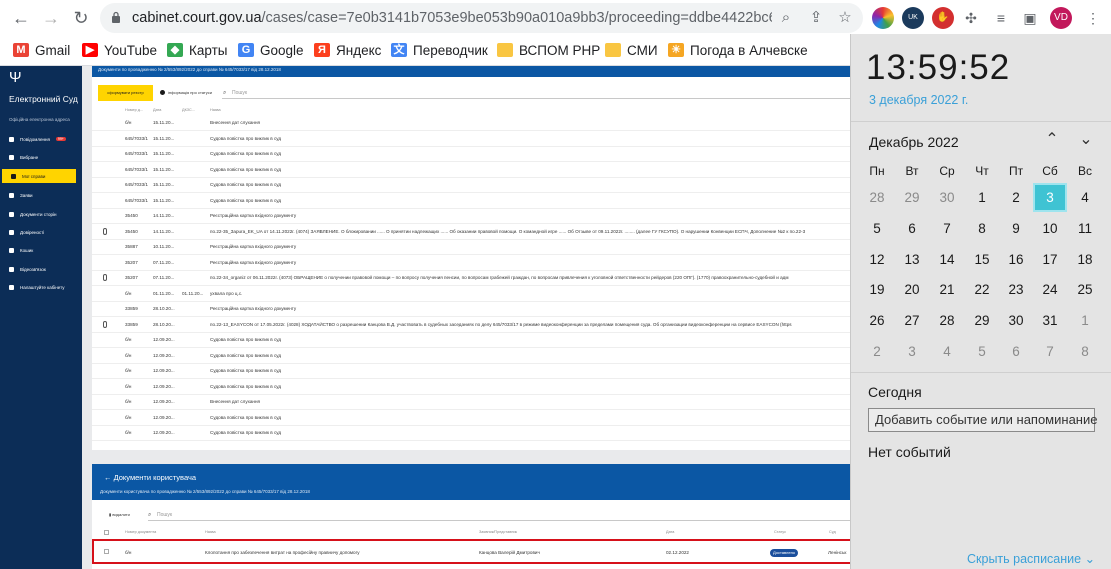  I want to click on bookmark-google: G Google, so click(271, 50).